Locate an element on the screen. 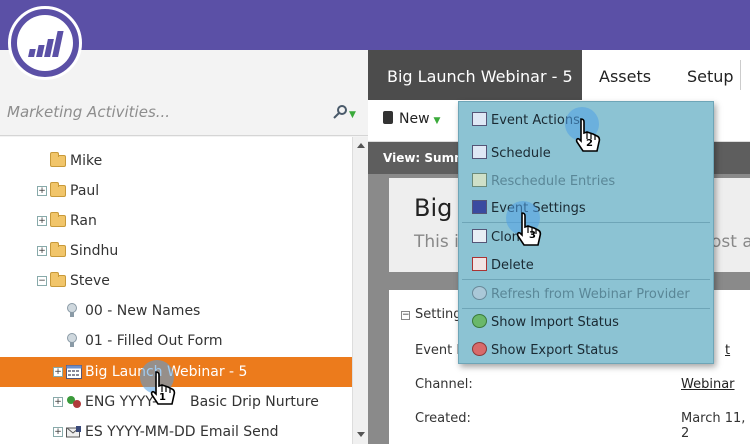  tree-item-label: 00 - New Names is located at coordinates (143, 311).